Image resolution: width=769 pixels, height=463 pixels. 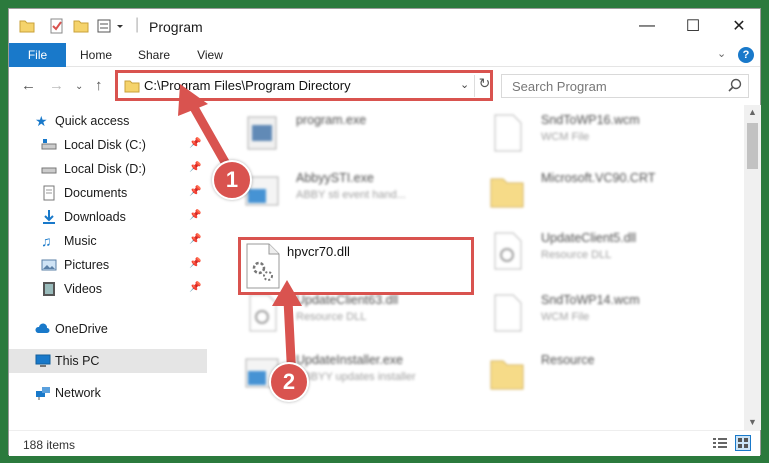 I want to click on step-1-badge: 1, so click(x=232, y=180).